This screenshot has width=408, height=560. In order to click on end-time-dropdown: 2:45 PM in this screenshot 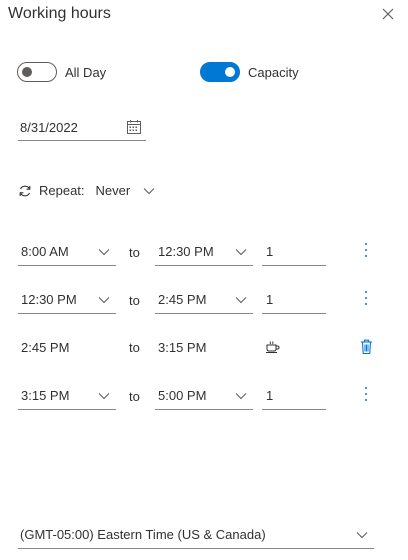, I will do `click(204, 300)`.